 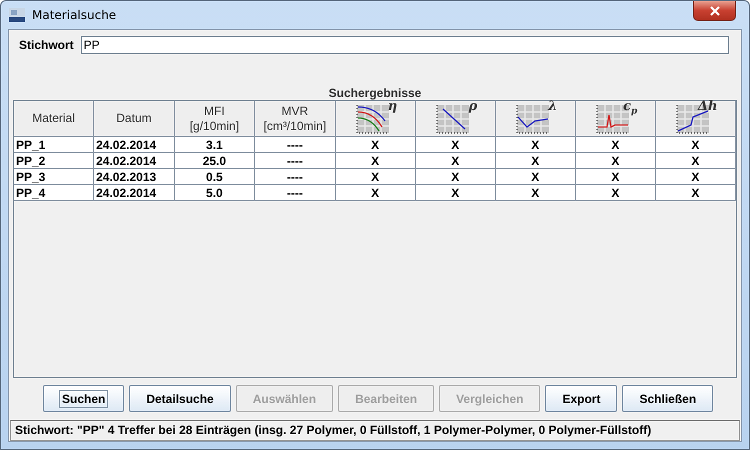 I want to click on column-header: η, so click(x=375, y=118).